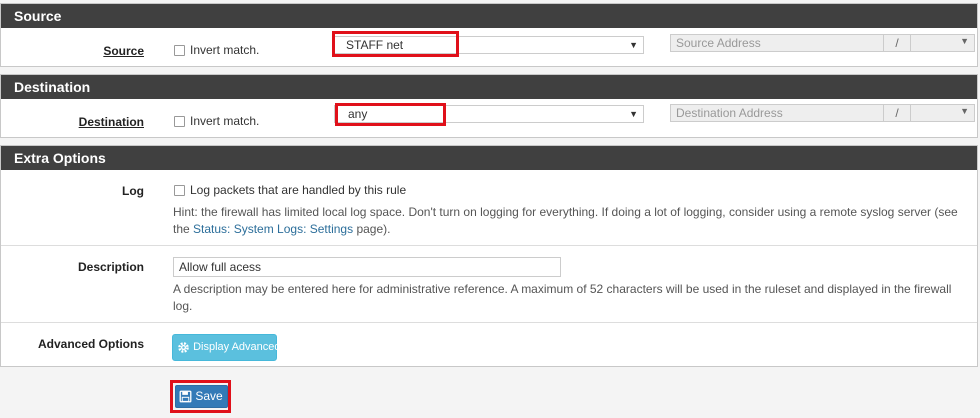 Image resolution: width=980 pixels, height=418 pixels. What do you see at coordinates (185, 396) in the screenshot?
I see `save-icon` at bounding box center [185, 396].